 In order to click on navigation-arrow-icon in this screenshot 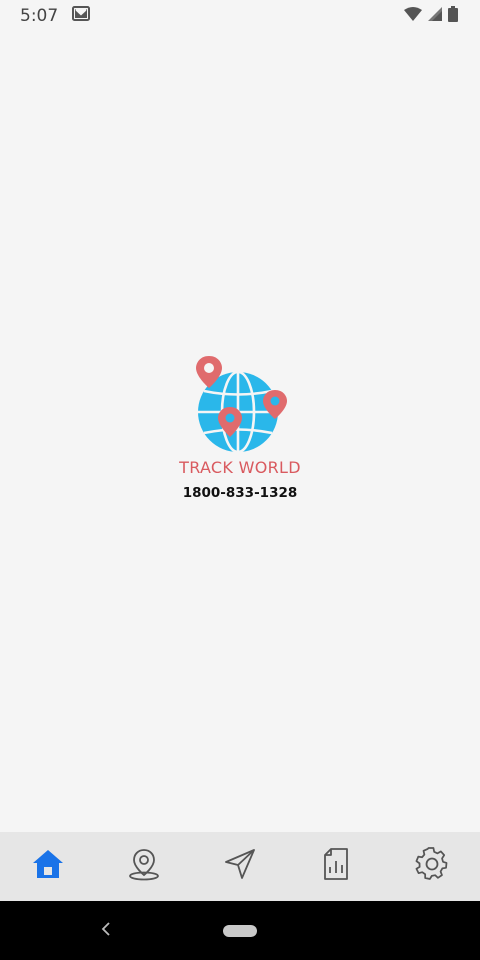, I will do `click(240, 866)`.